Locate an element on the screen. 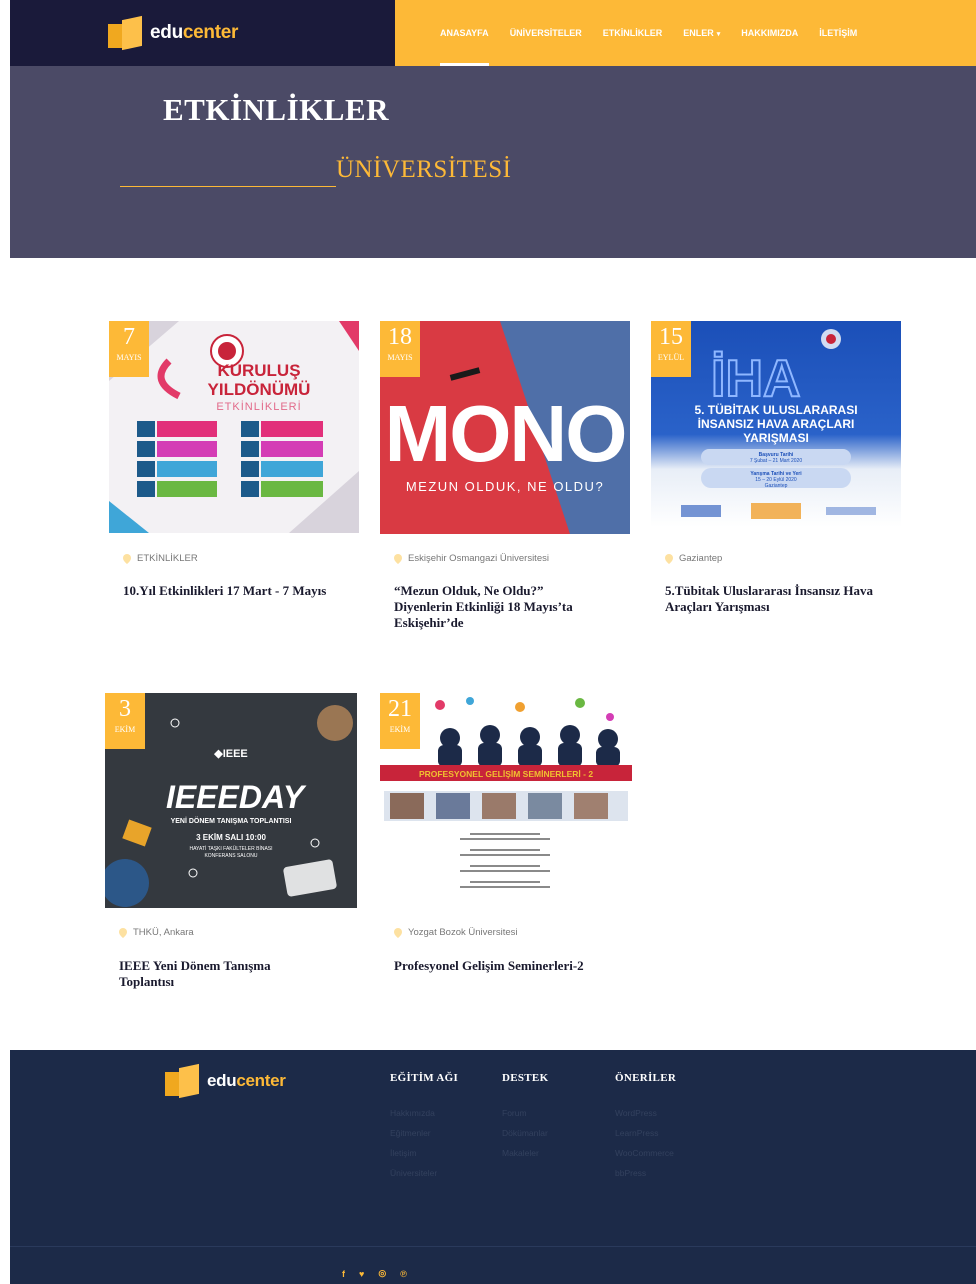 This screenshot has width=976, height=1284. event-date-badge: 3 EKİM is located at coordinates (125, 721).